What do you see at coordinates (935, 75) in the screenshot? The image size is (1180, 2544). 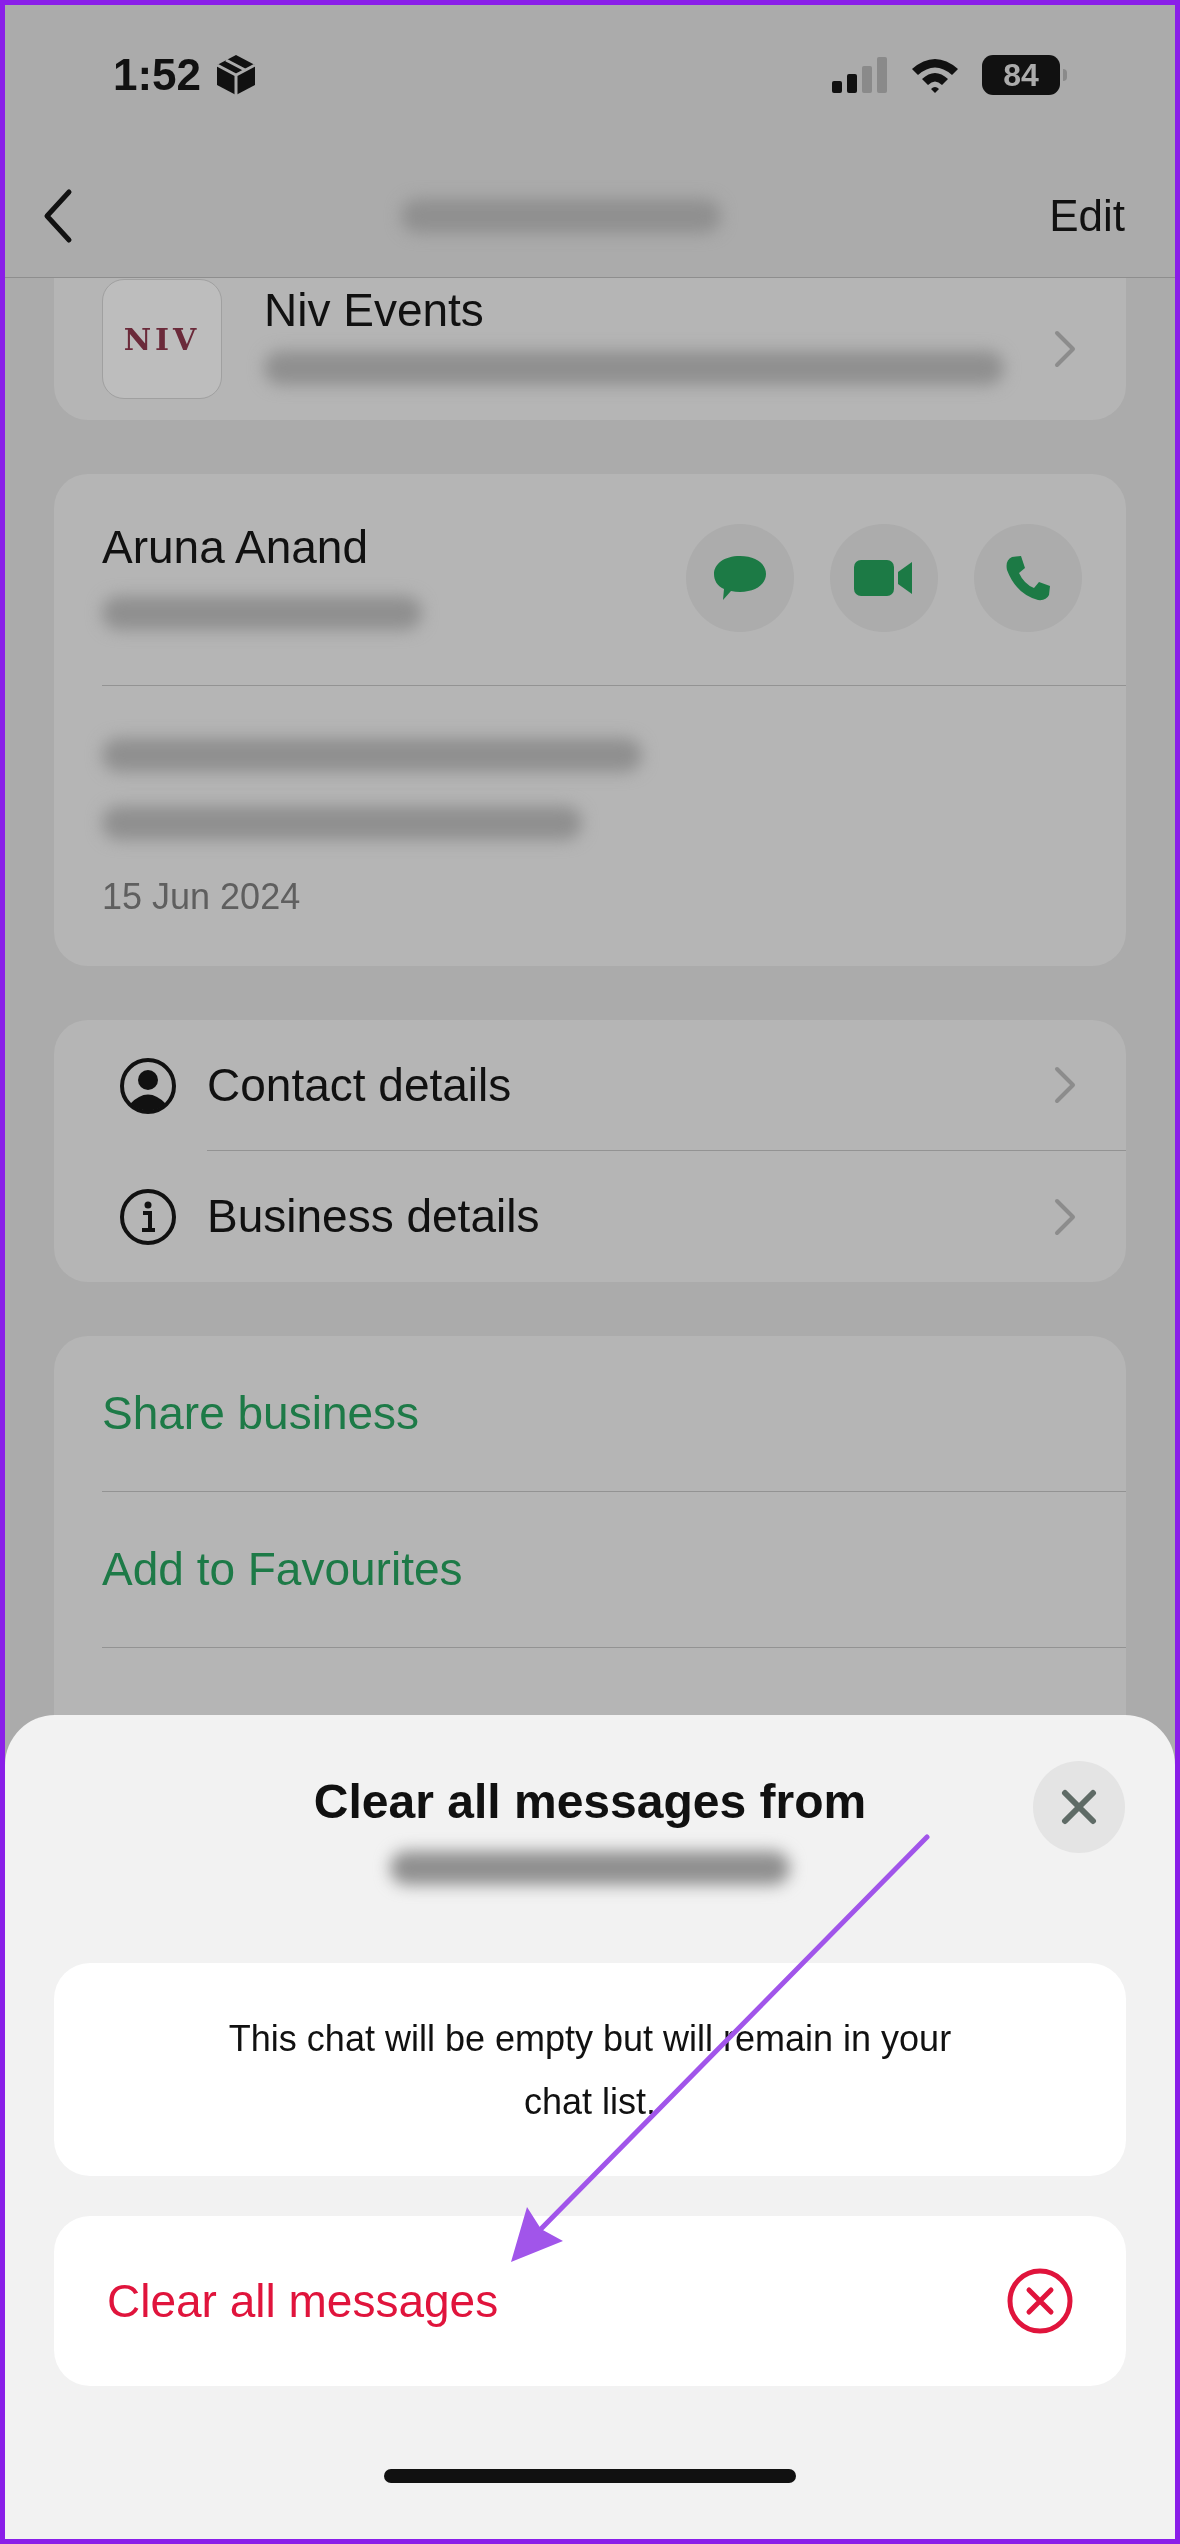 I see `wifi-icon` at bounding box center [935, 75].